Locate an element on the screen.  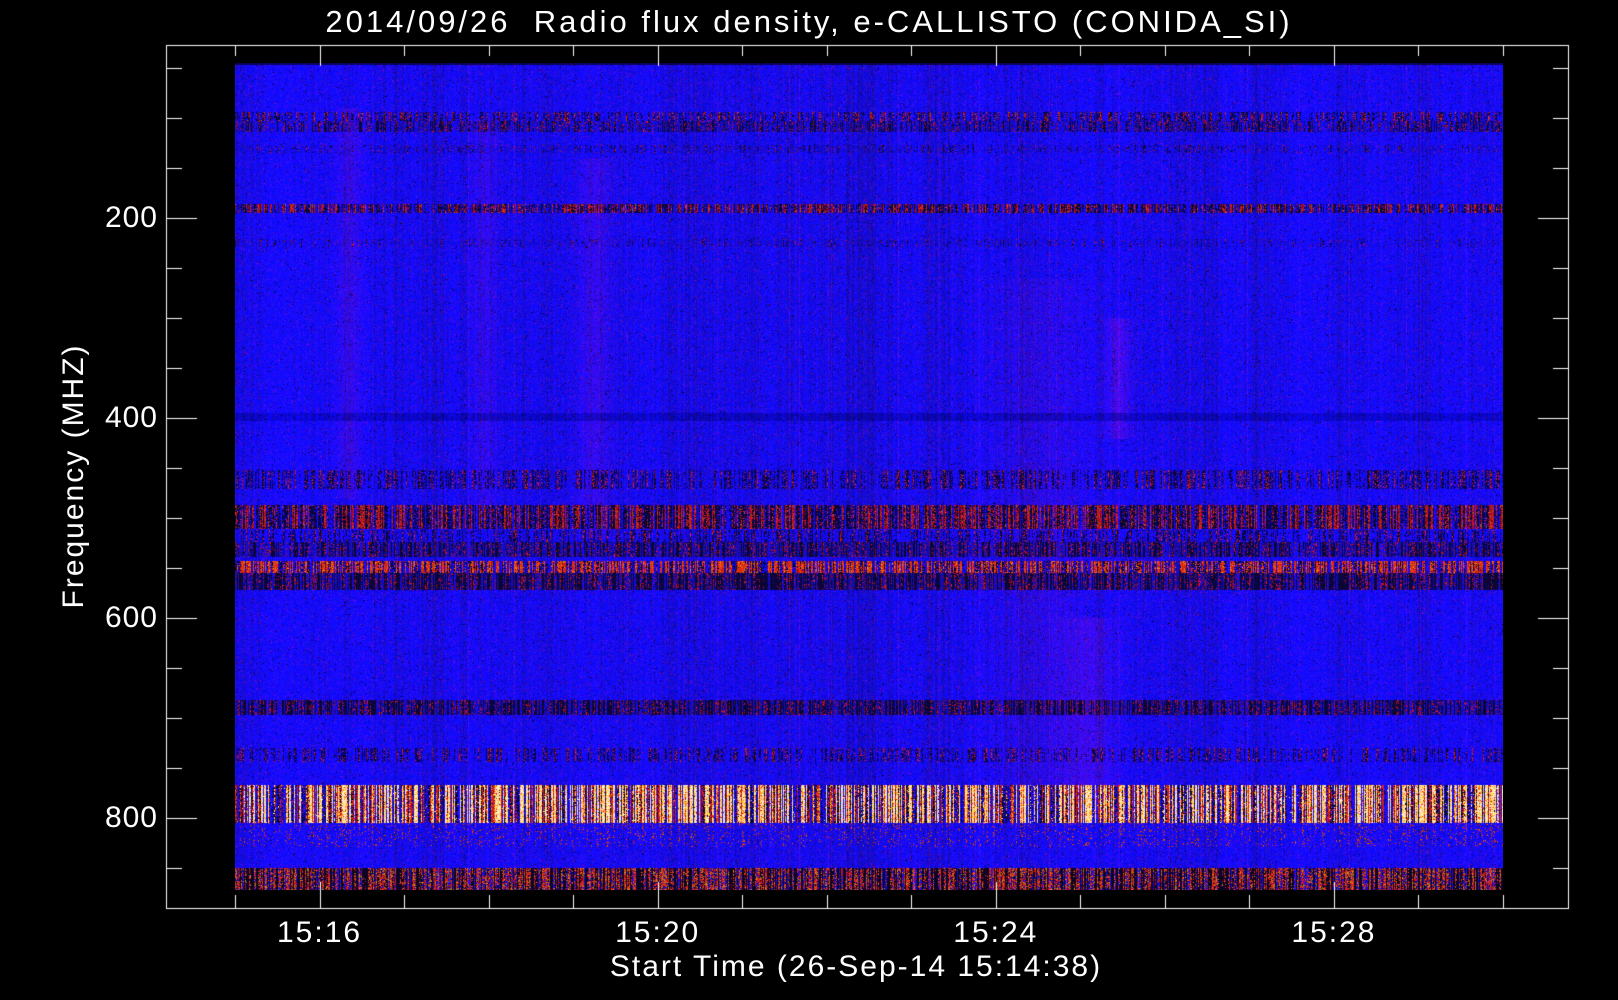
x-tick-label: 15:20 is located at coordinates (658, 932).